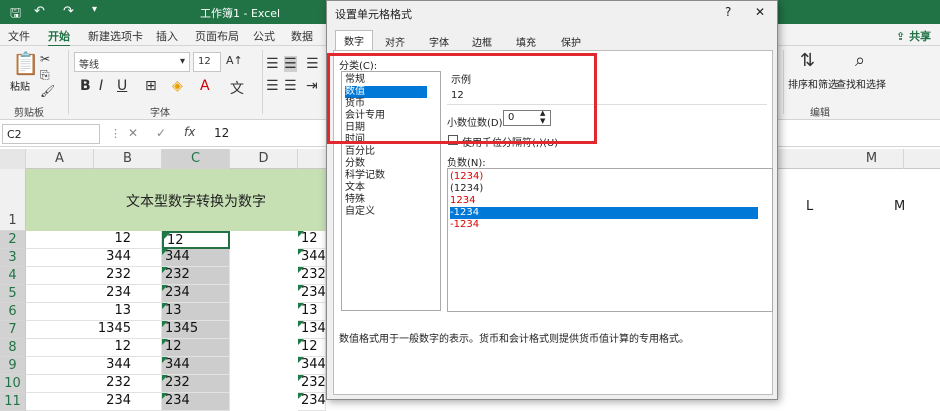 The height and width of the screenshot is (411, 940). What do you see at coordinates (60, 159) in the screenshot?
I see `column-header-a: A` at bounding box center [60, 159].